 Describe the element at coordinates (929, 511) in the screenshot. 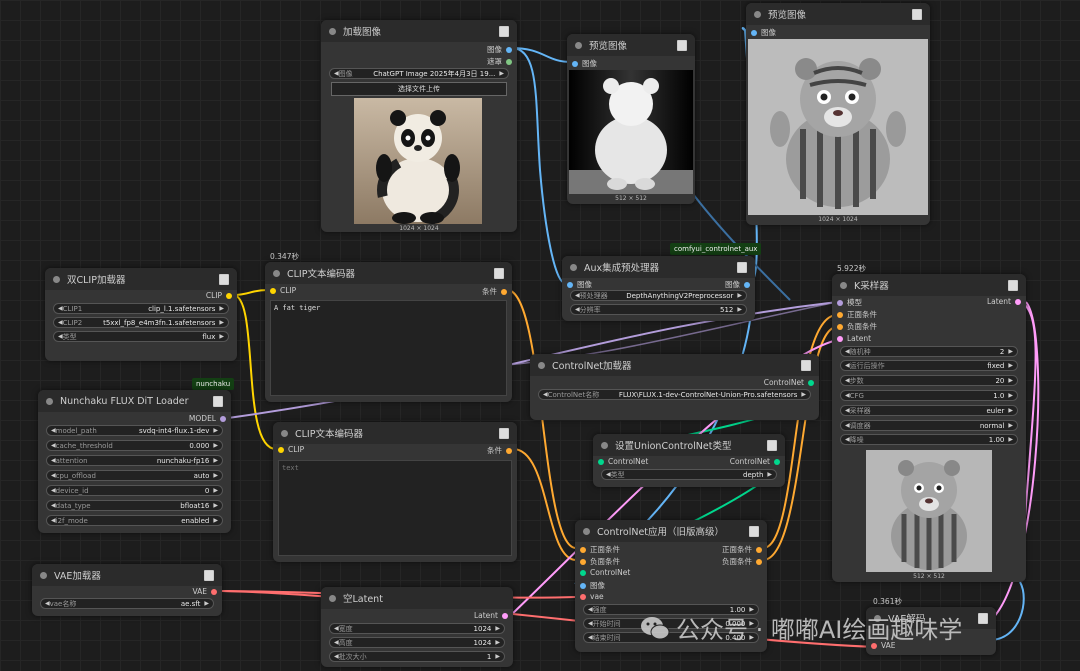

I see `ksampler-preview-image` at that location.